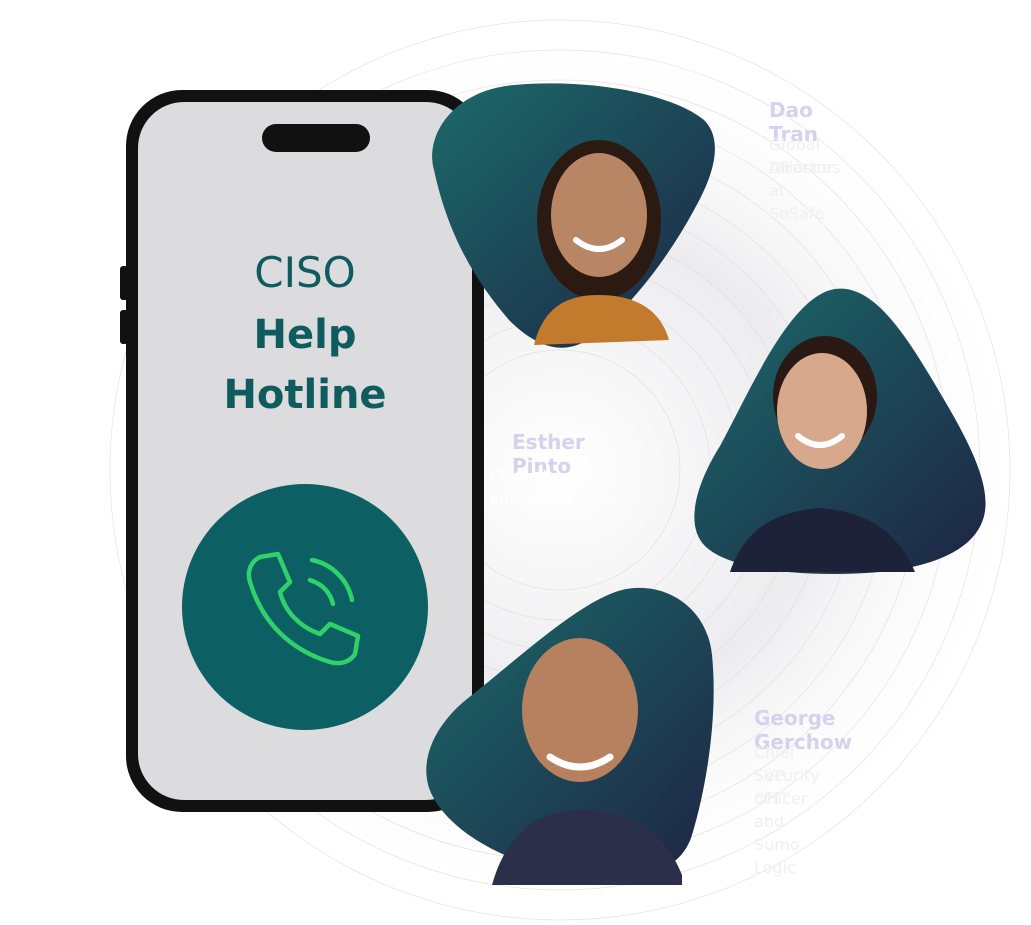  Describe the element at coordinates (777, 821) in the screenshot. I see `speaker-role: SVP of IT at Sumo Logic` at that location.